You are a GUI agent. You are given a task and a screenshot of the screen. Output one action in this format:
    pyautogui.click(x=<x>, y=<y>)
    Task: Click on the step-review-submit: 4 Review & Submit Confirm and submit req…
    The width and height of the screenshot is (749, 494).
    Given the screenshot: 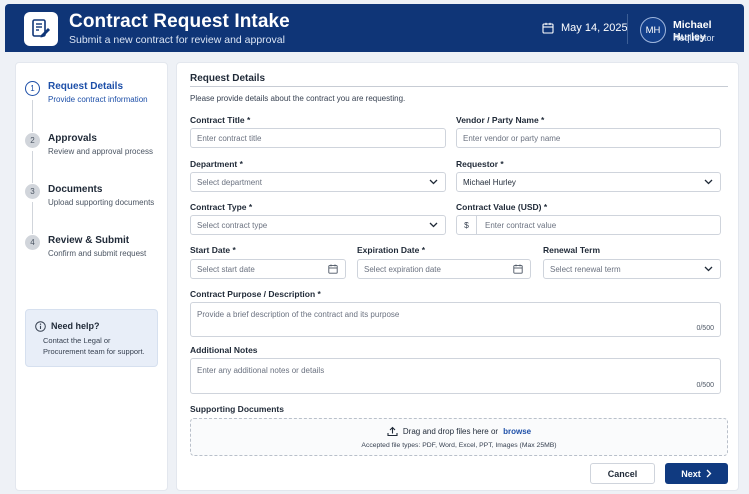 What is the action you would take?
    pyautogui.click(x=95, y=250)
    